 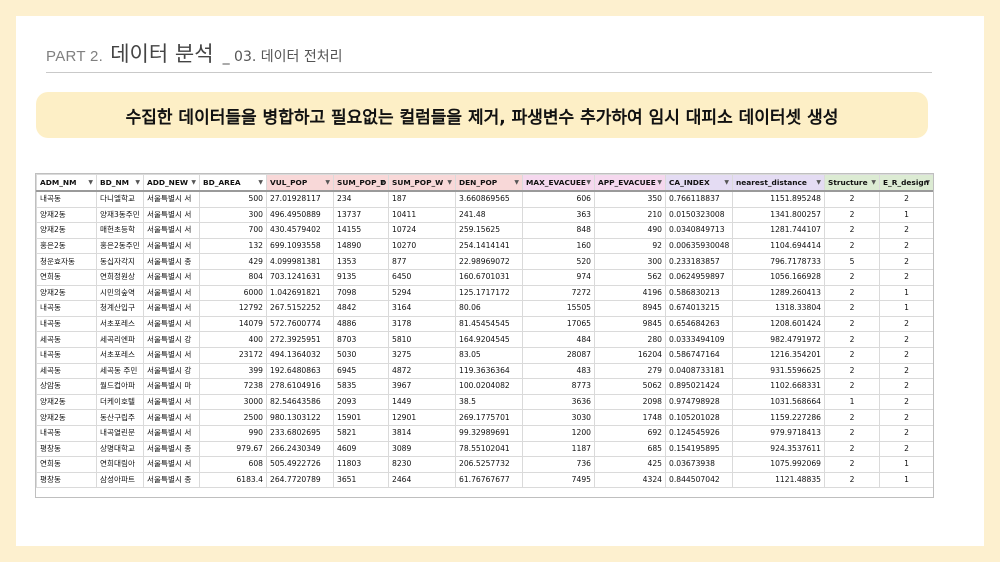 What do you see at coordinates (233, 324) in the screenshot?
I see `table-cell: 14079` at bounding box center [233, 324].